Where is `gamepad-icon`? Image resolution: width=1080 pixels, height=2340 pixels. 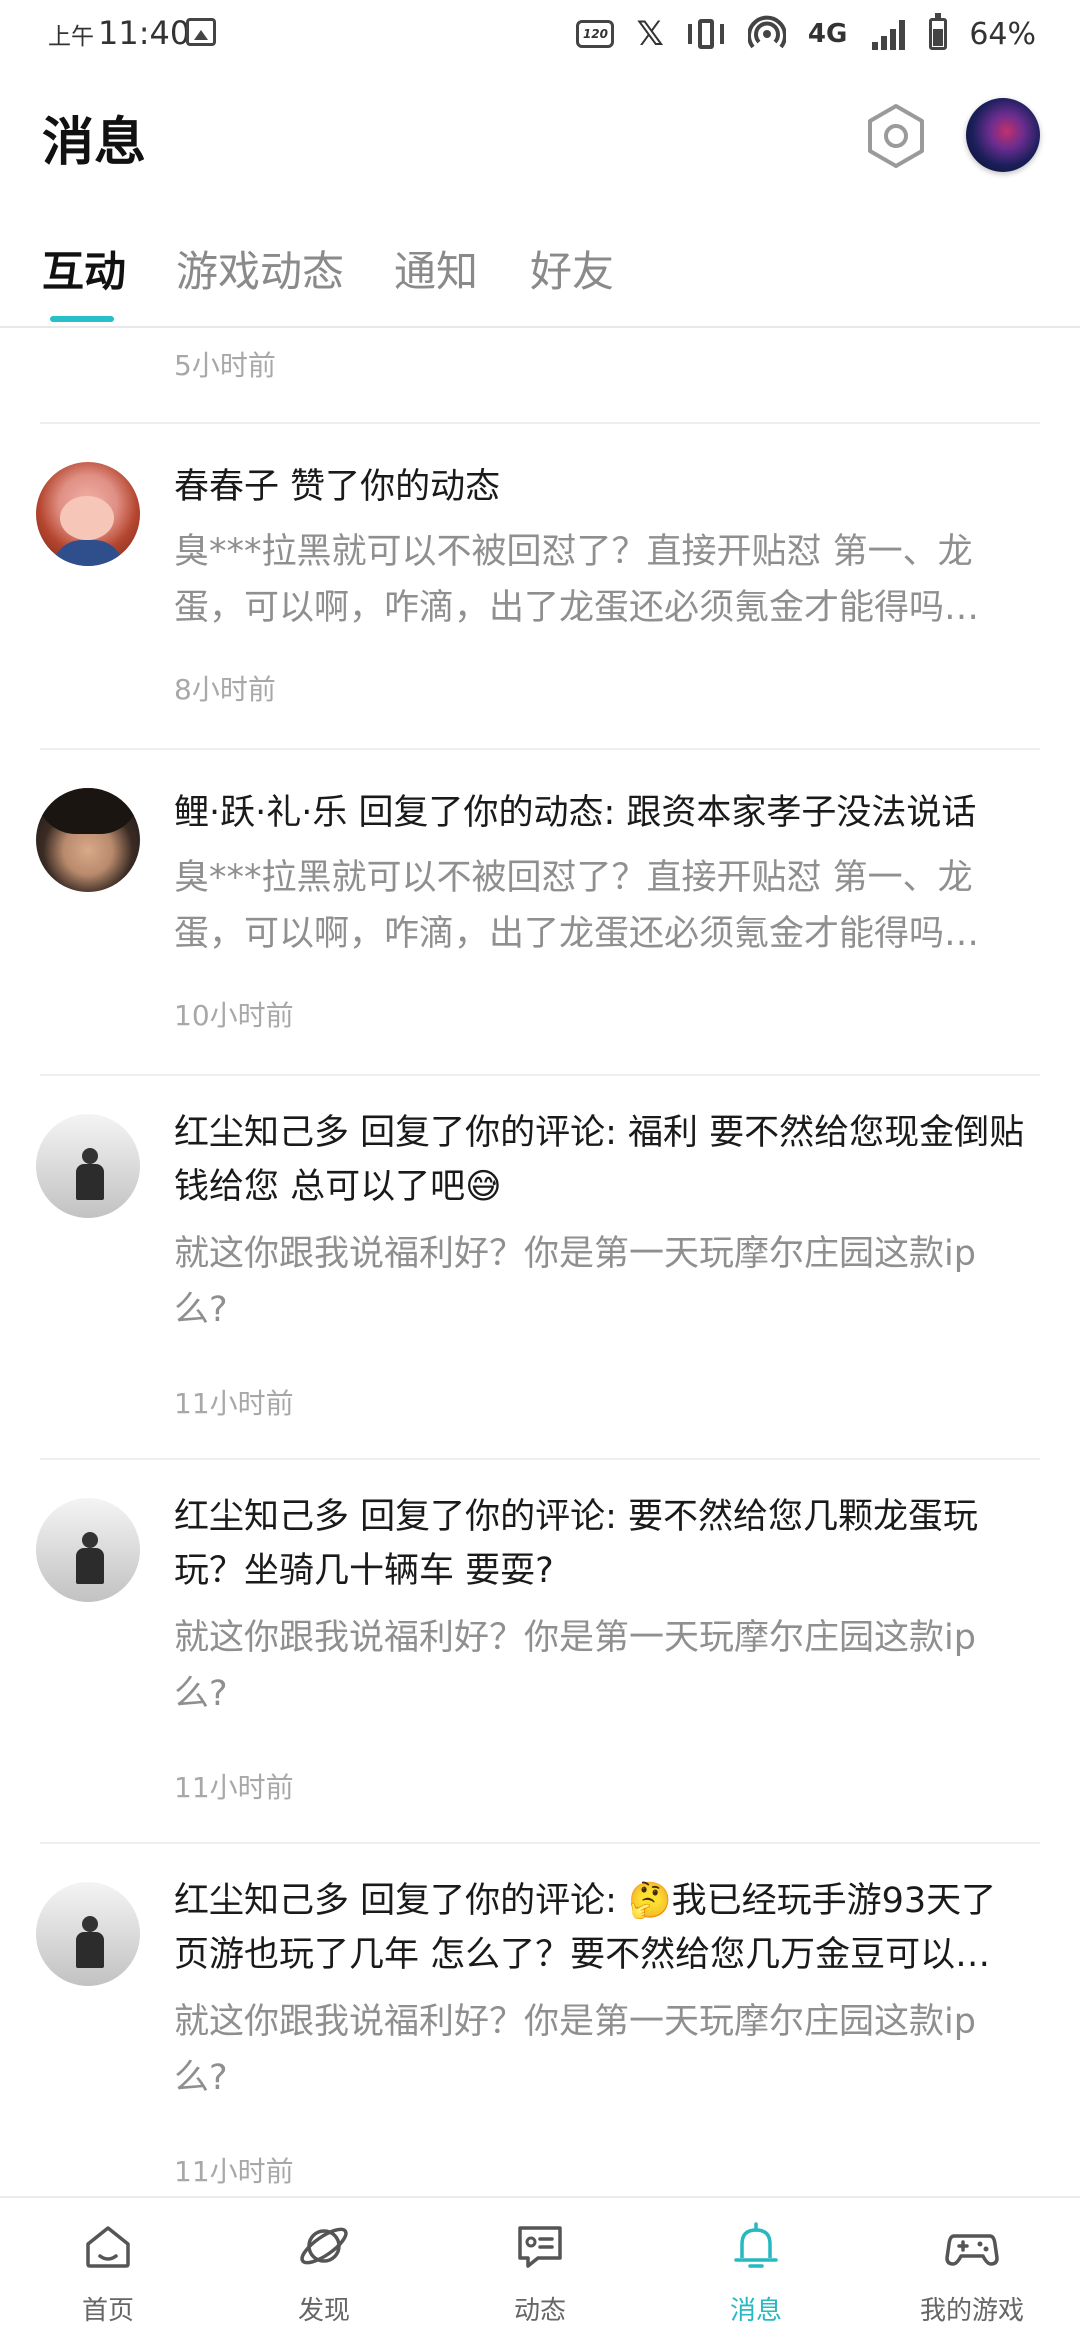
gamepad-icon is located at coordinates (972, 2250).